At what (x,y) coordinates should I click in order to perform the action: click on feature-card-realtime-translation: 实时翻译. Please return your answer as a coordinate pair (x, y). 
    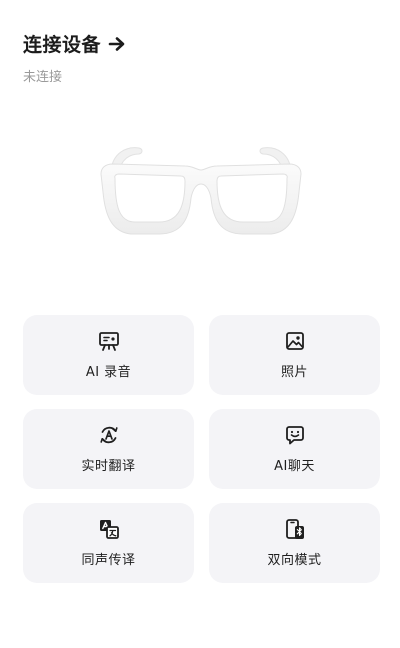
    Looking at the image, I should click on (108, 449).